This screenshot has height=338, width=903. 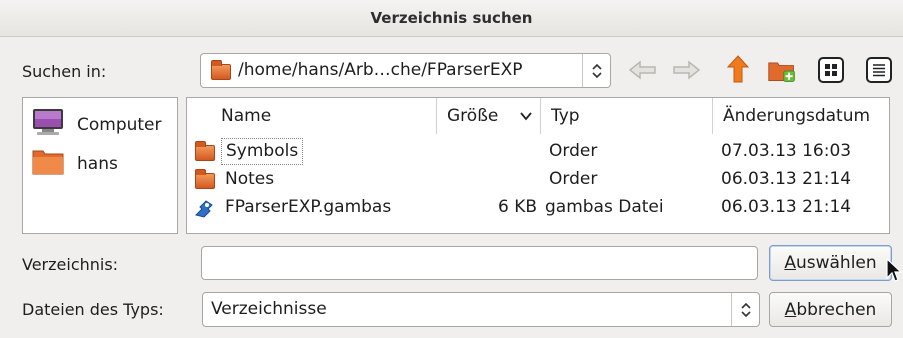 I want to click on filetype-value: Verzeichnisse, so click(x=269, y=309).